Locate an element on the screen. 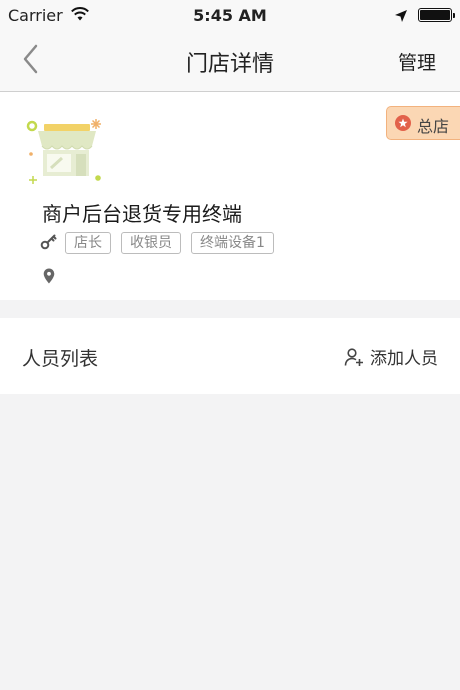 This screenshot has height=690, width=460. location-arrow-icon is located at coordinates (401, 17).